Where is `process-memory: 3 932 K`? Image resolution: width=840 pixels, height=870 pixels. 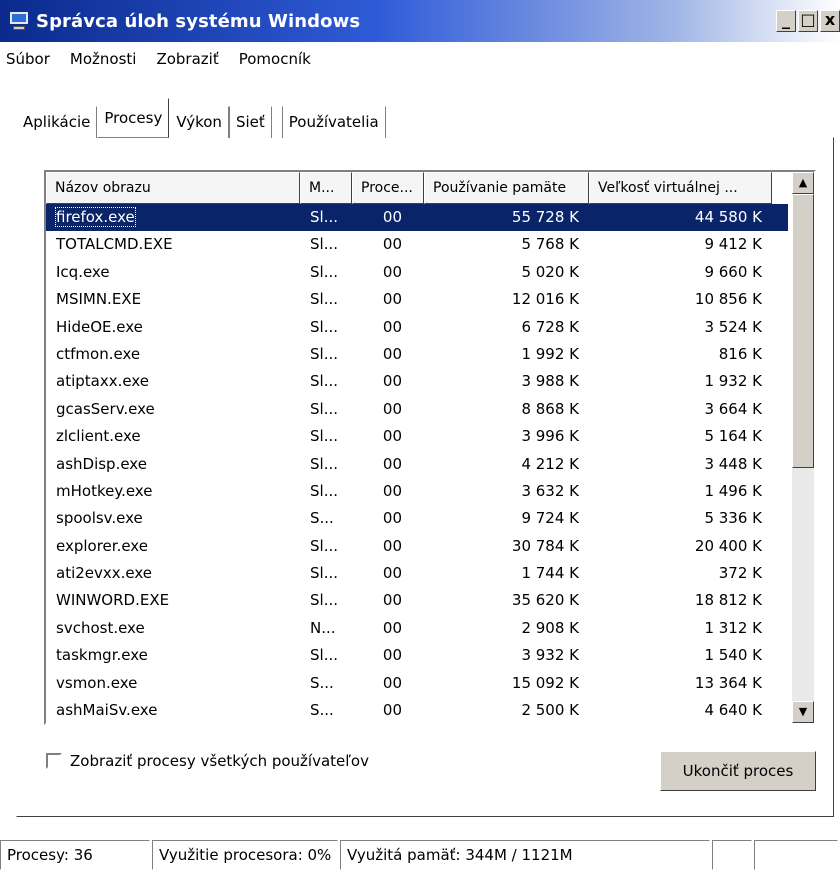 process-memory: 3 932 K is located at coordinates (550, 655).